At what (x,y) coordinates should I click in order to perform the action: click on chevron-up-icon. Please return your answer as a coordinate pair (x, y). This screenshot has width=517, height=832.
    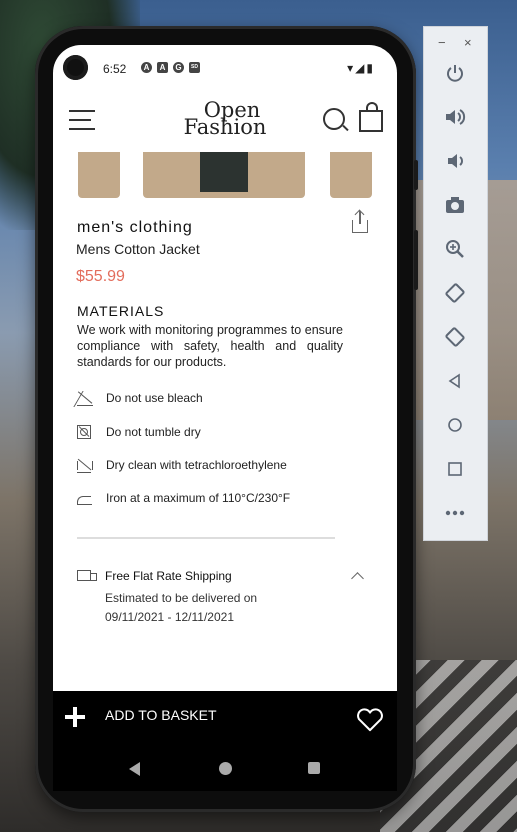
    Looking at the image, I should click on (357, 578).